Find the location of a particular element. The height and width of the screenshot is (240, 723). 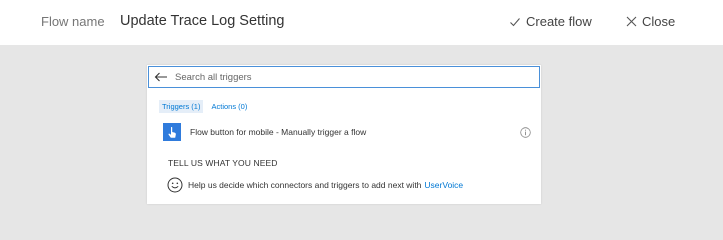

search-box is located at coordinates (344, 77).